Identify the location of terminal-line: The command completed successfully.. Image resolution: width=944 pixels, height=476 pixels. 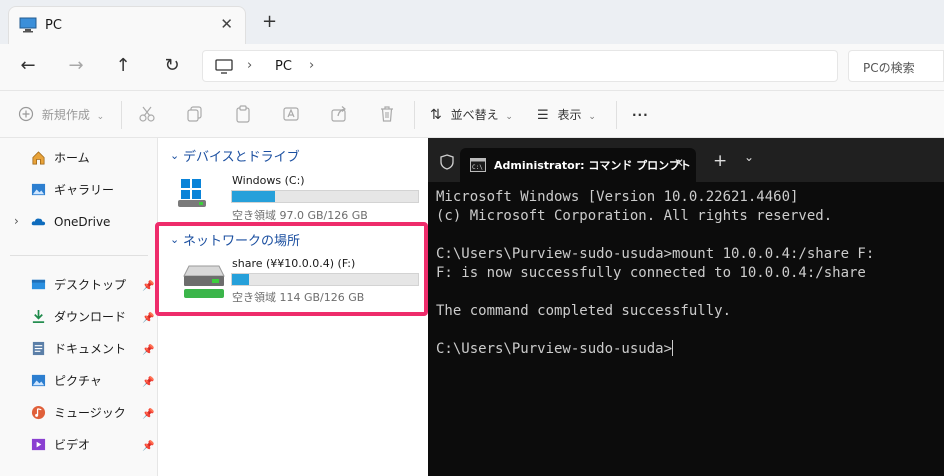
(584, 311).